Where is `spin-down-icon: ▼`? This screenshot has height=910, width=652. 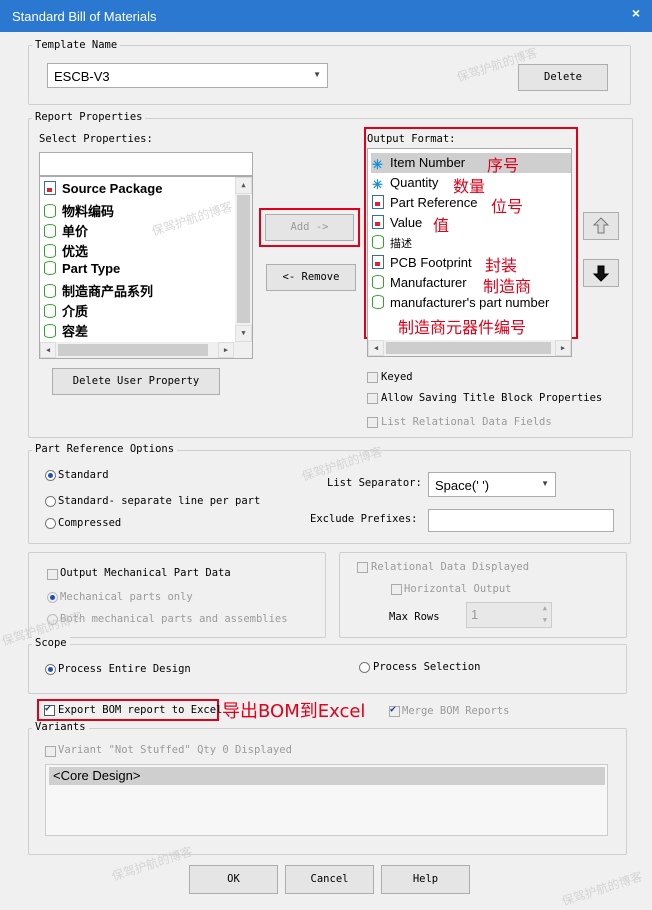 spin-down-icon: ▼ is located at coordinates (545, 620).